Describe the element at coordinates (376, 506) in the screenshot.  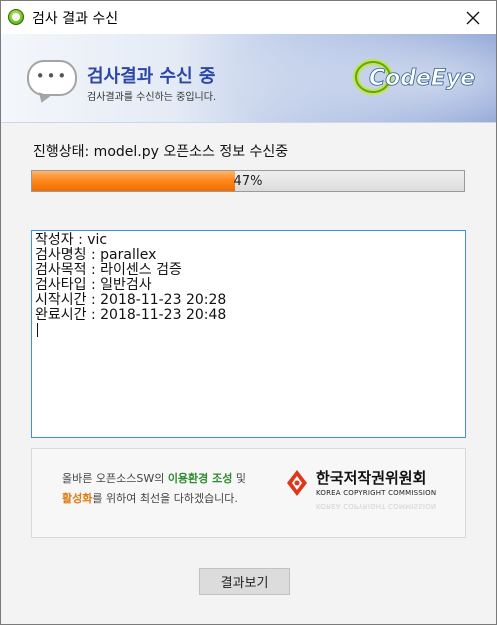
I see `org-name-reflection: KOREA COPYRIGHT COMMISSION` at that location.